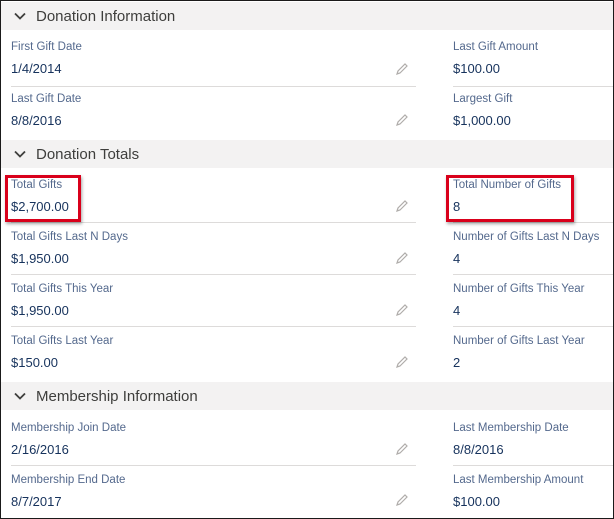 This screenshot has height=519, width=614. What do you see at coordinates (518, 480) in the screenshot?
I see `field-label: Last Membership Amount` at bounding box center [518, 480].